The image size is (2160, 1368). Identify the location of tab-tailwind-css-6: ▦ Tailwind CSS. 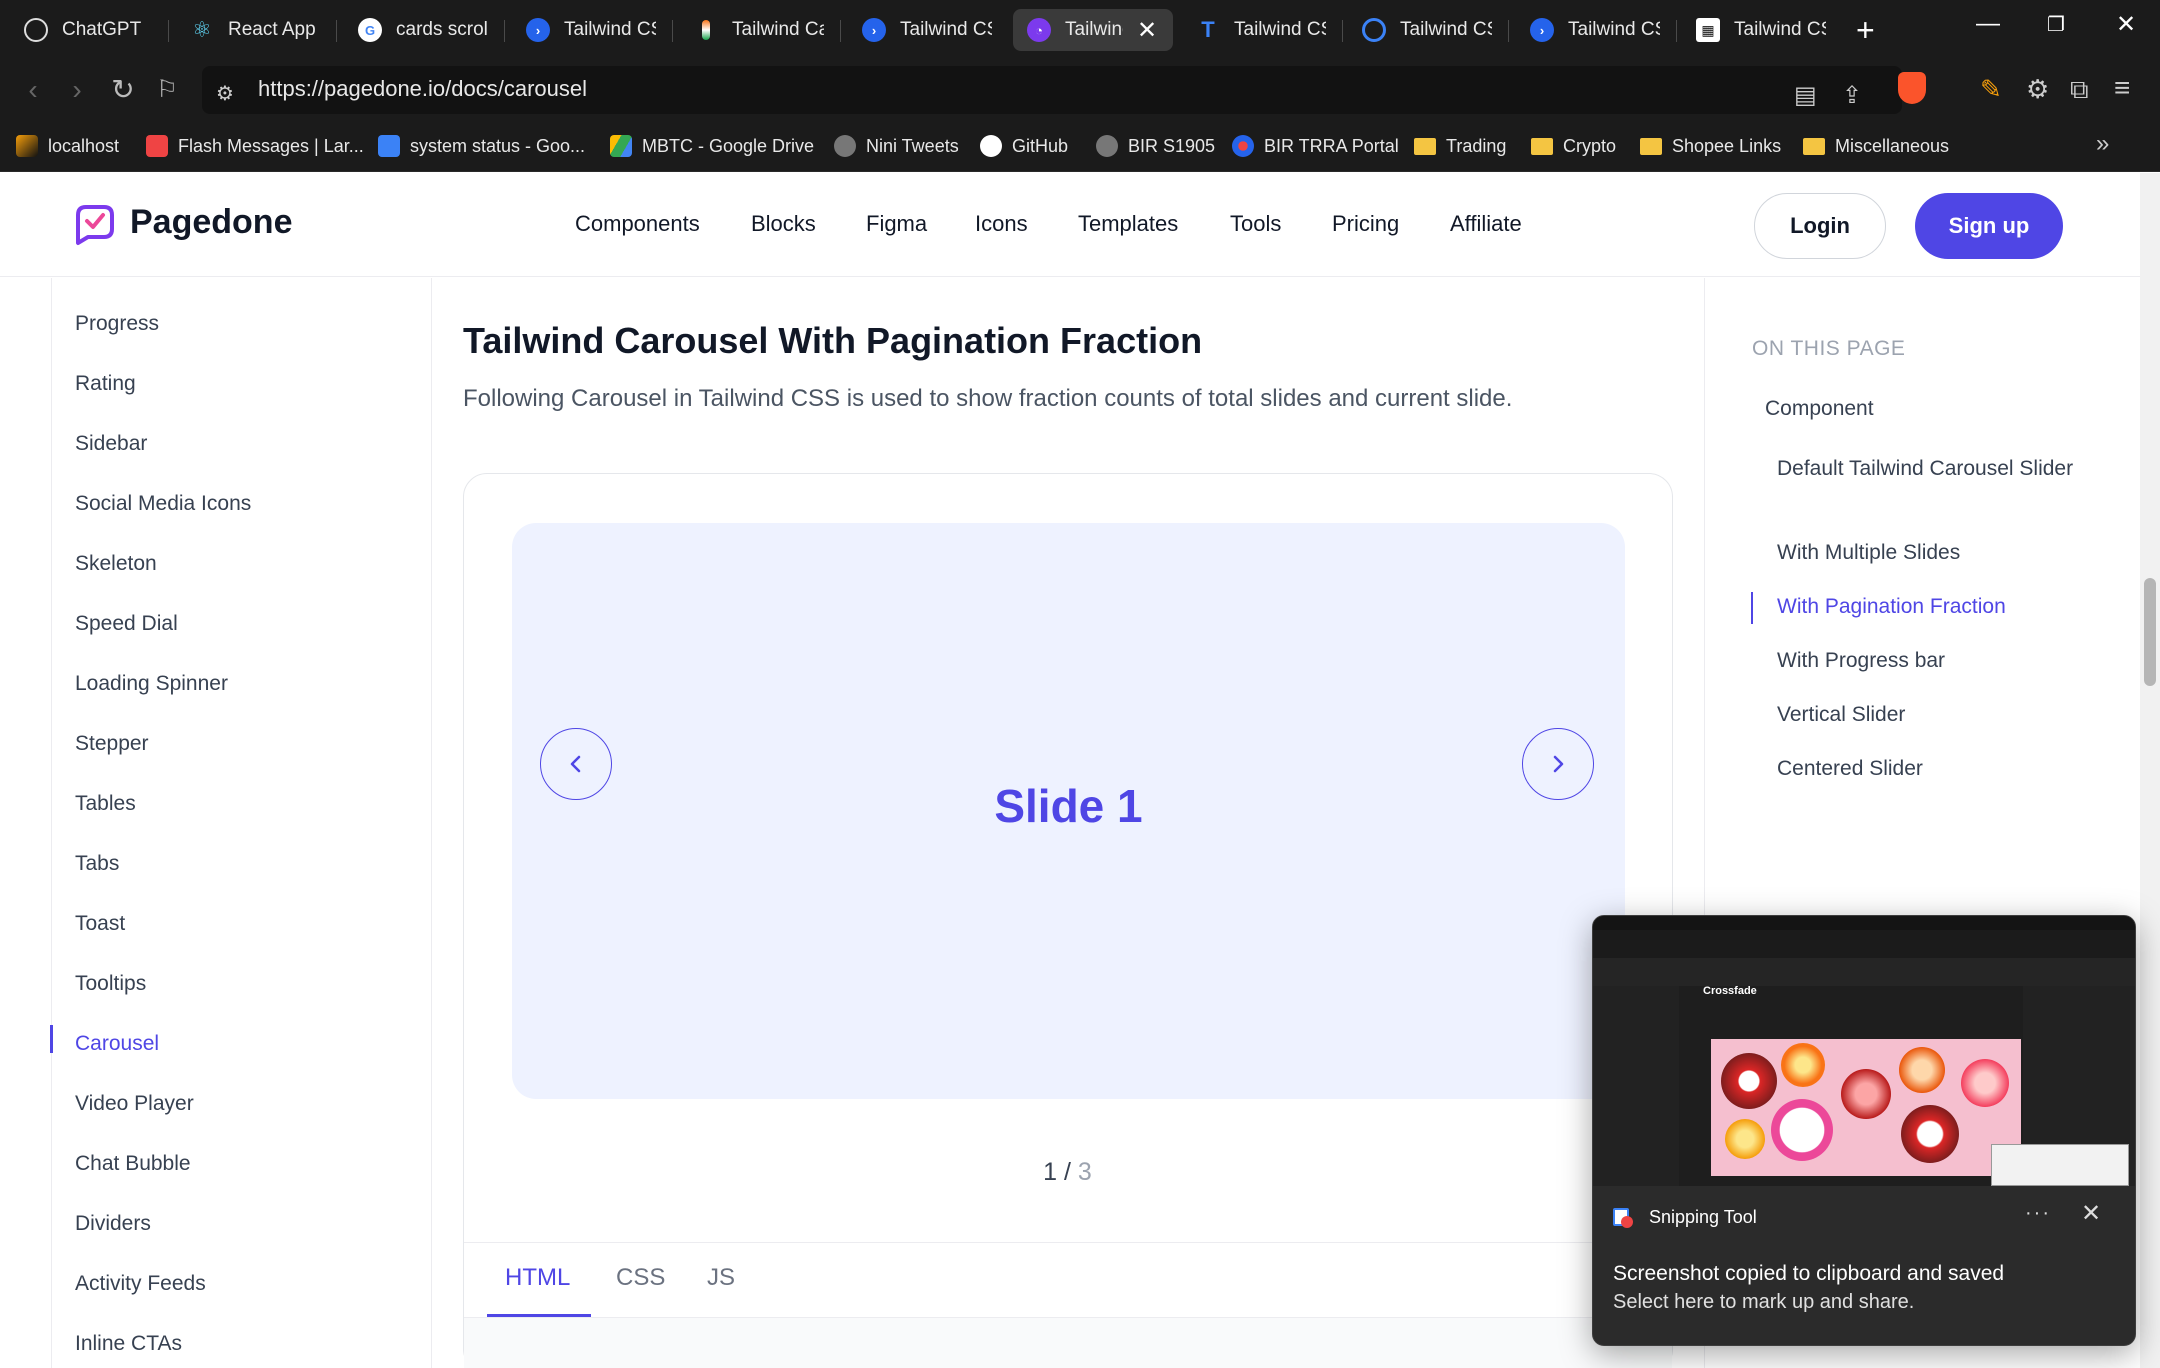
(1761, 30).